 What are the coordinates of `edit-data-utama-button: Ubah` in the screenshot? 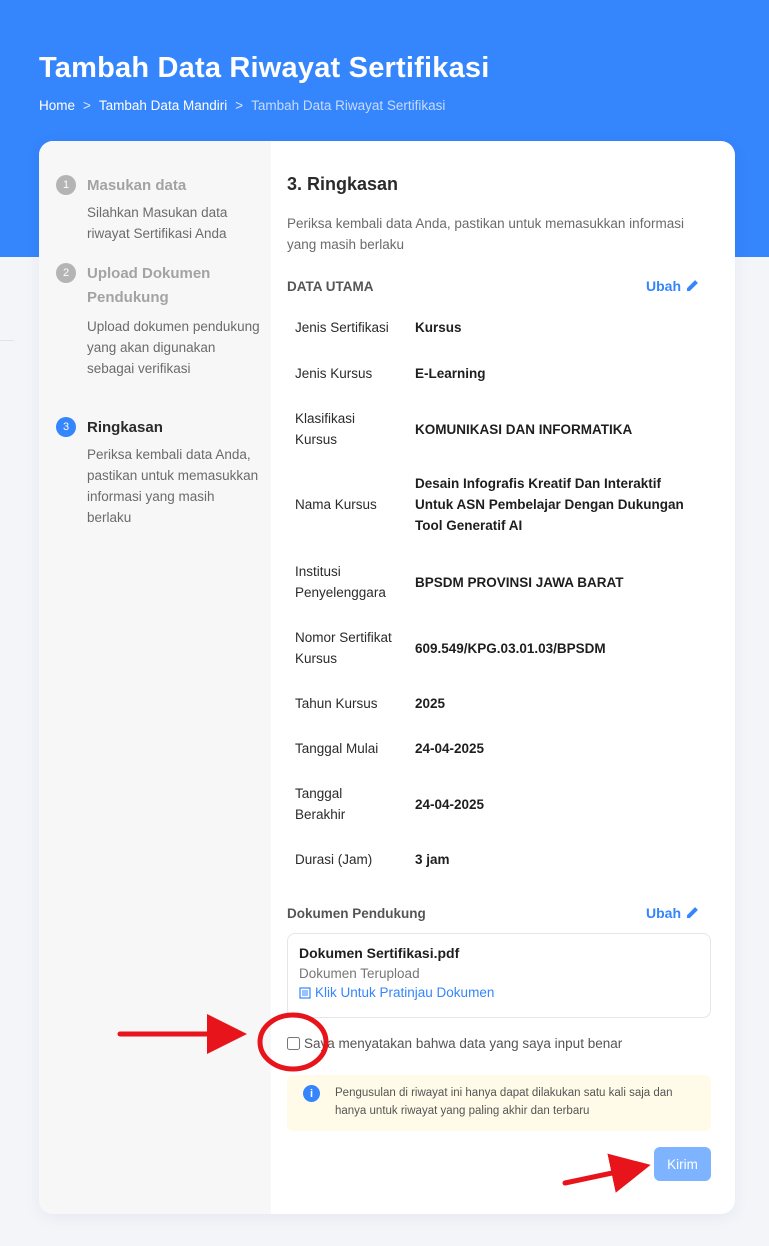 It's located at (672, 286).